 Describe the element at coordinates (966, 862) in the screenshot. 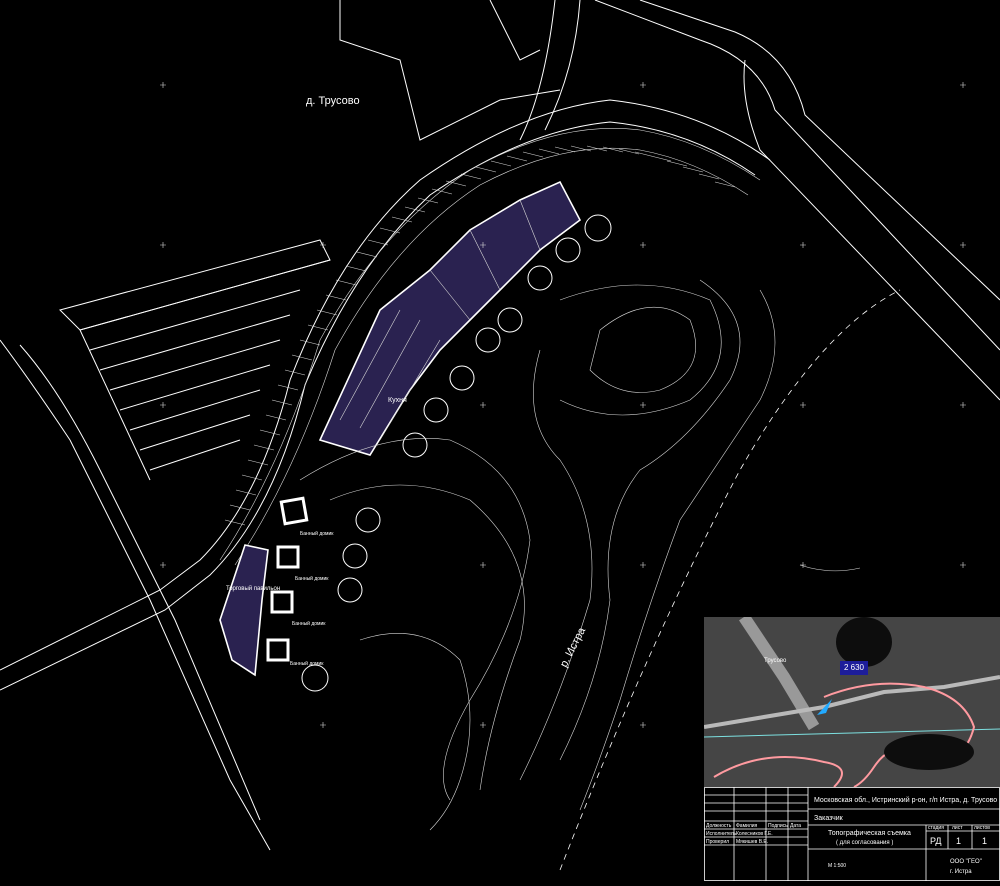

I see `org-name: ООО "ГЕО"` at that location.